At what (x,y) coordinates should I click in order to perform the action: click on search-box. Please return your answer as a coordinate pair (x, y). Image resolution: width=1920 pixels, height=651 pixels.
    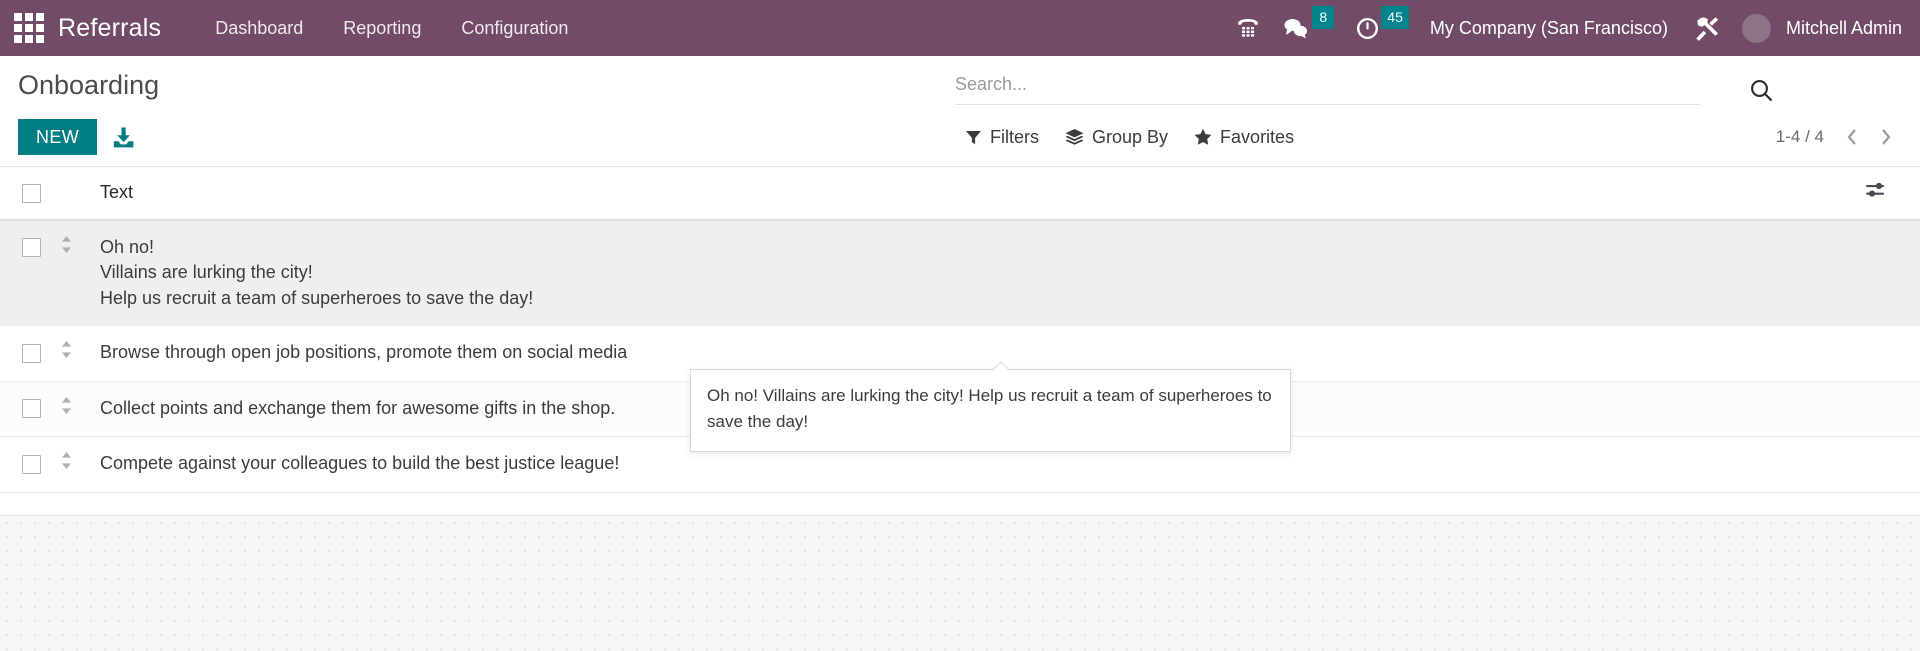
    Looking at the image, I should click on (1364, 89).